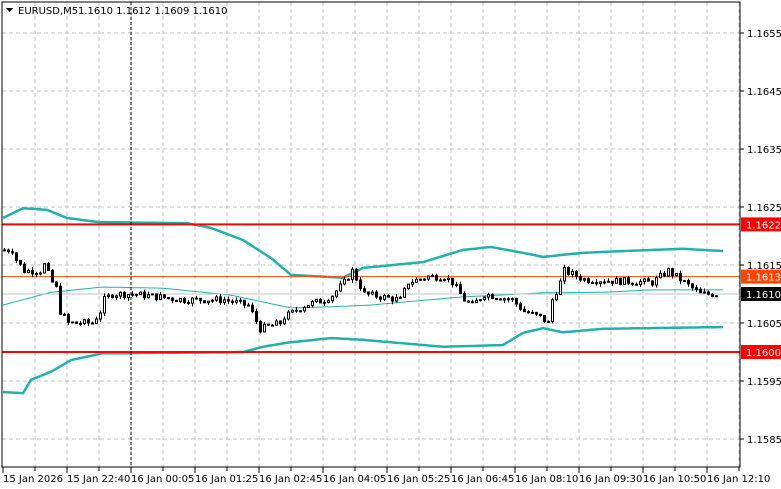  What do you see at coordinates (48, 11) in the screenshot?
I see `symbol-timeframe: EURUSD,M5` at bounding box center [48, 11].